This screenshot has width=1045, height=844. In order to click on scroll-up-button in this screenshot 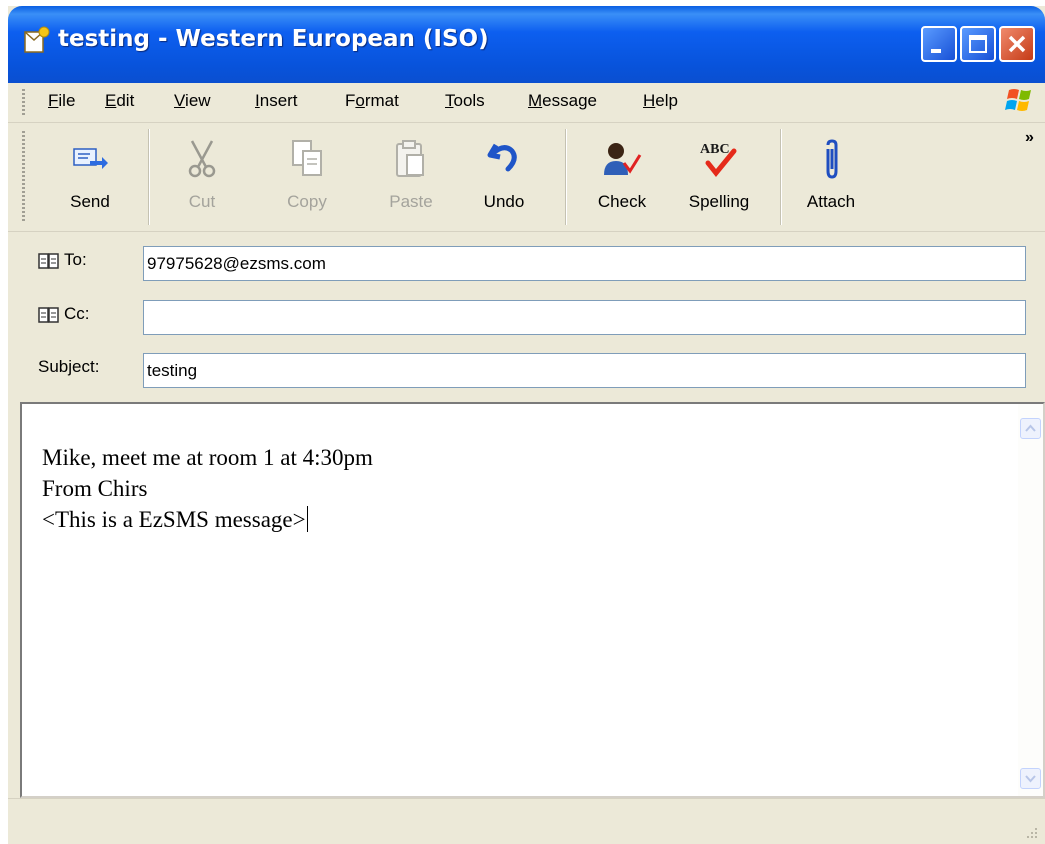, I will do `click(1030, 428)`.